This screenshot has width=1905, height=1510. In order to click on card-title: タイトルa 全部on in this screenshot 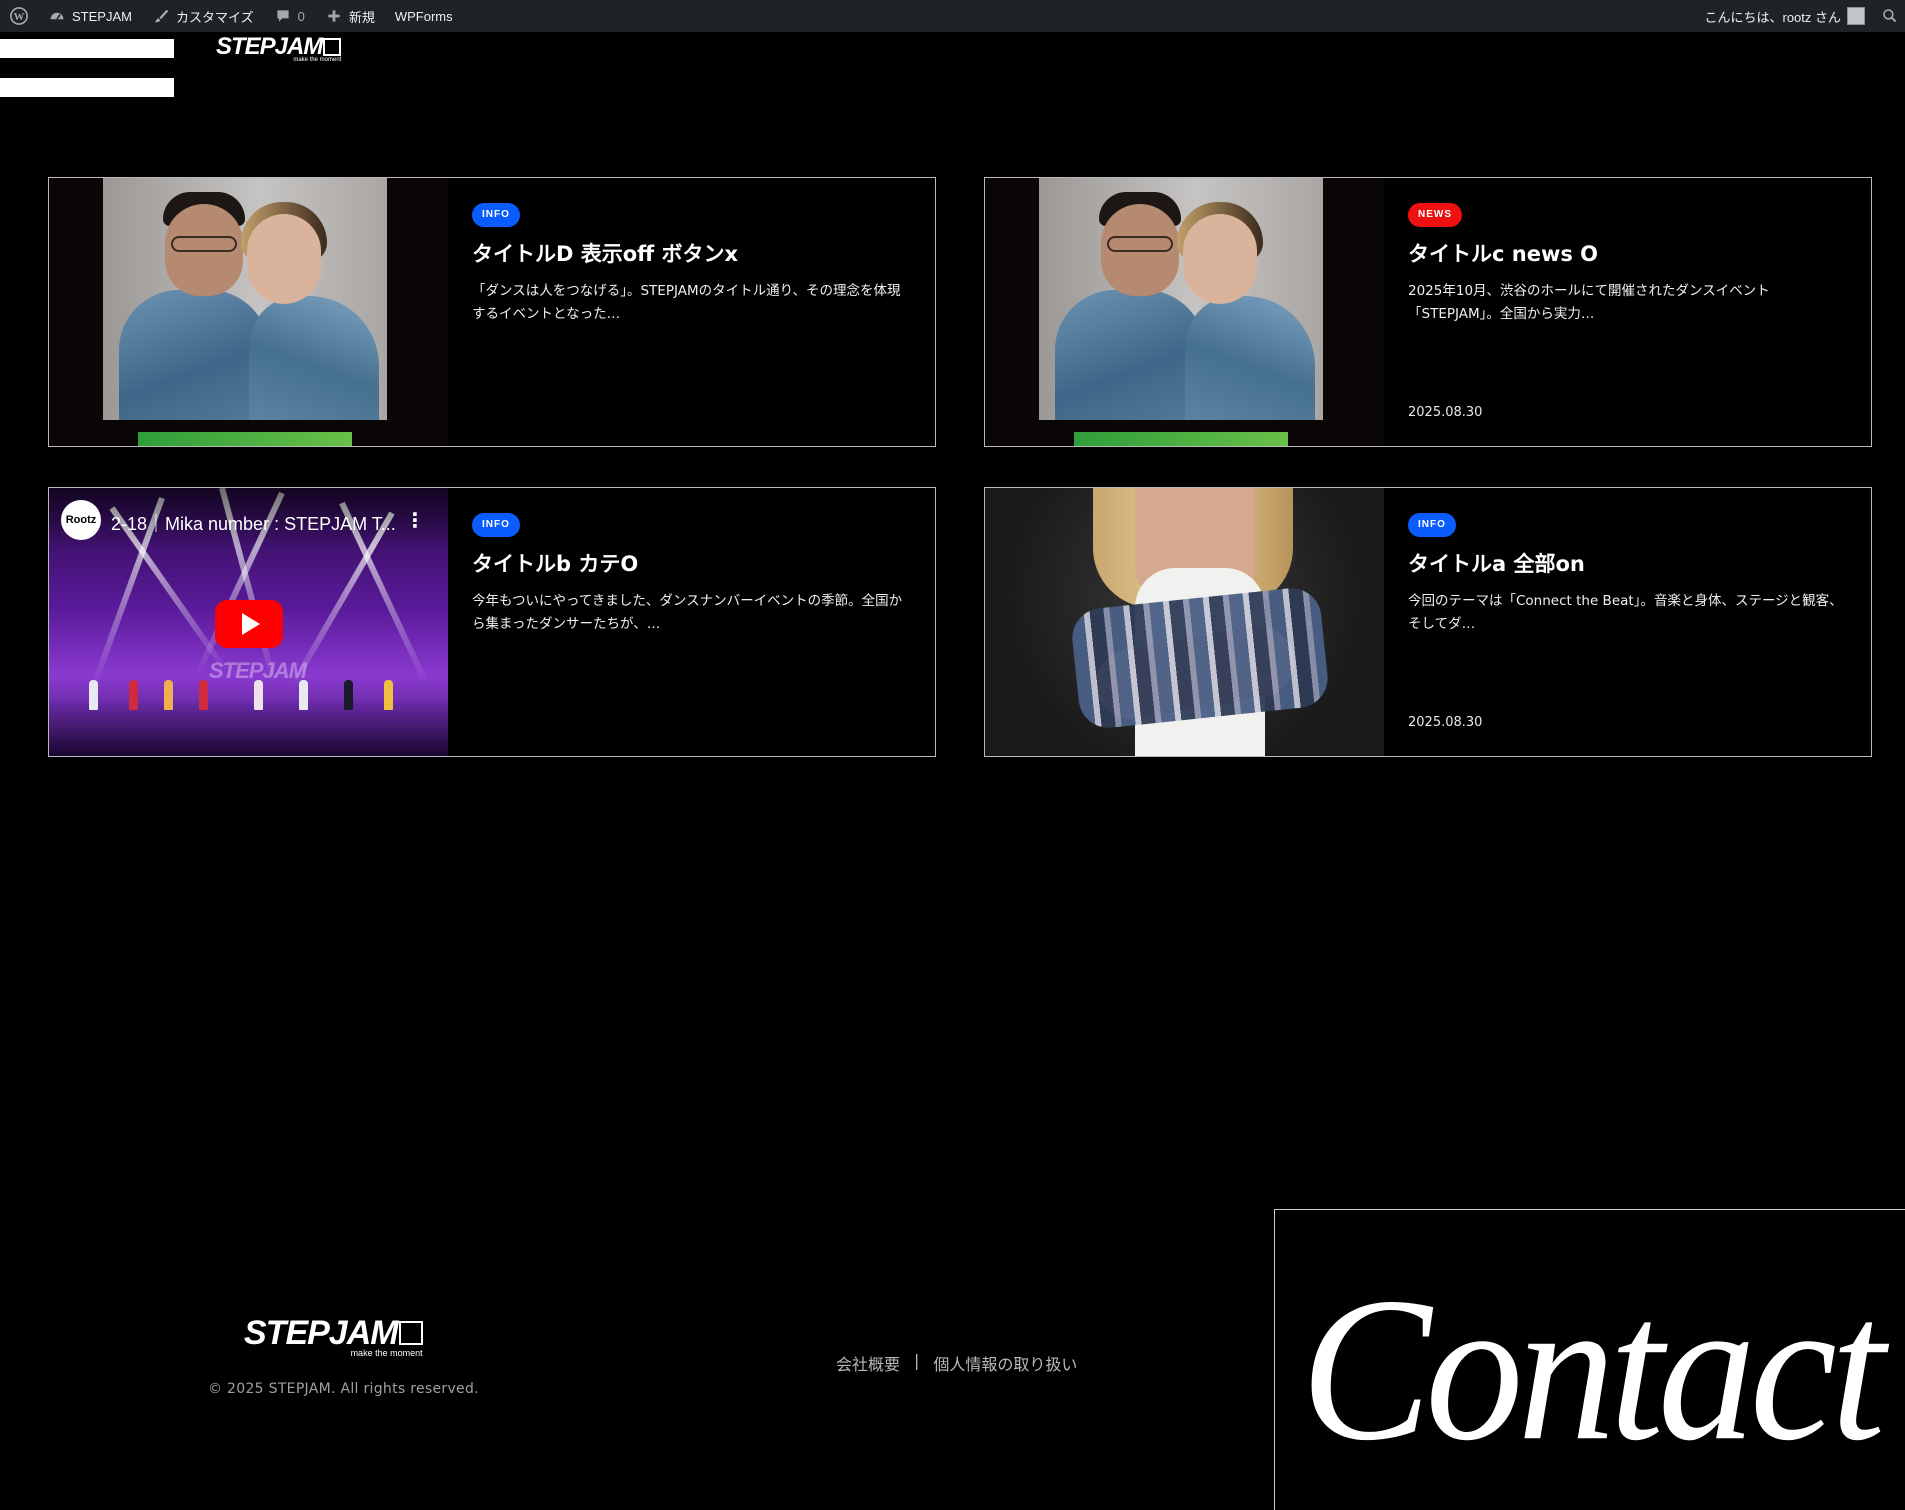, I will do `click(1496, 564)`.